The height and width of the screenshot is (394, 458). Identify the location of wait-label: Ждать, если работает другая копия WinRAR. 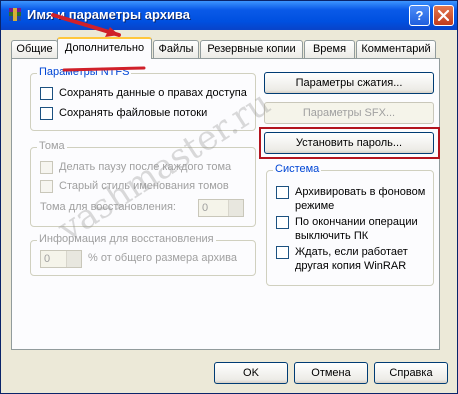
(351, 259).